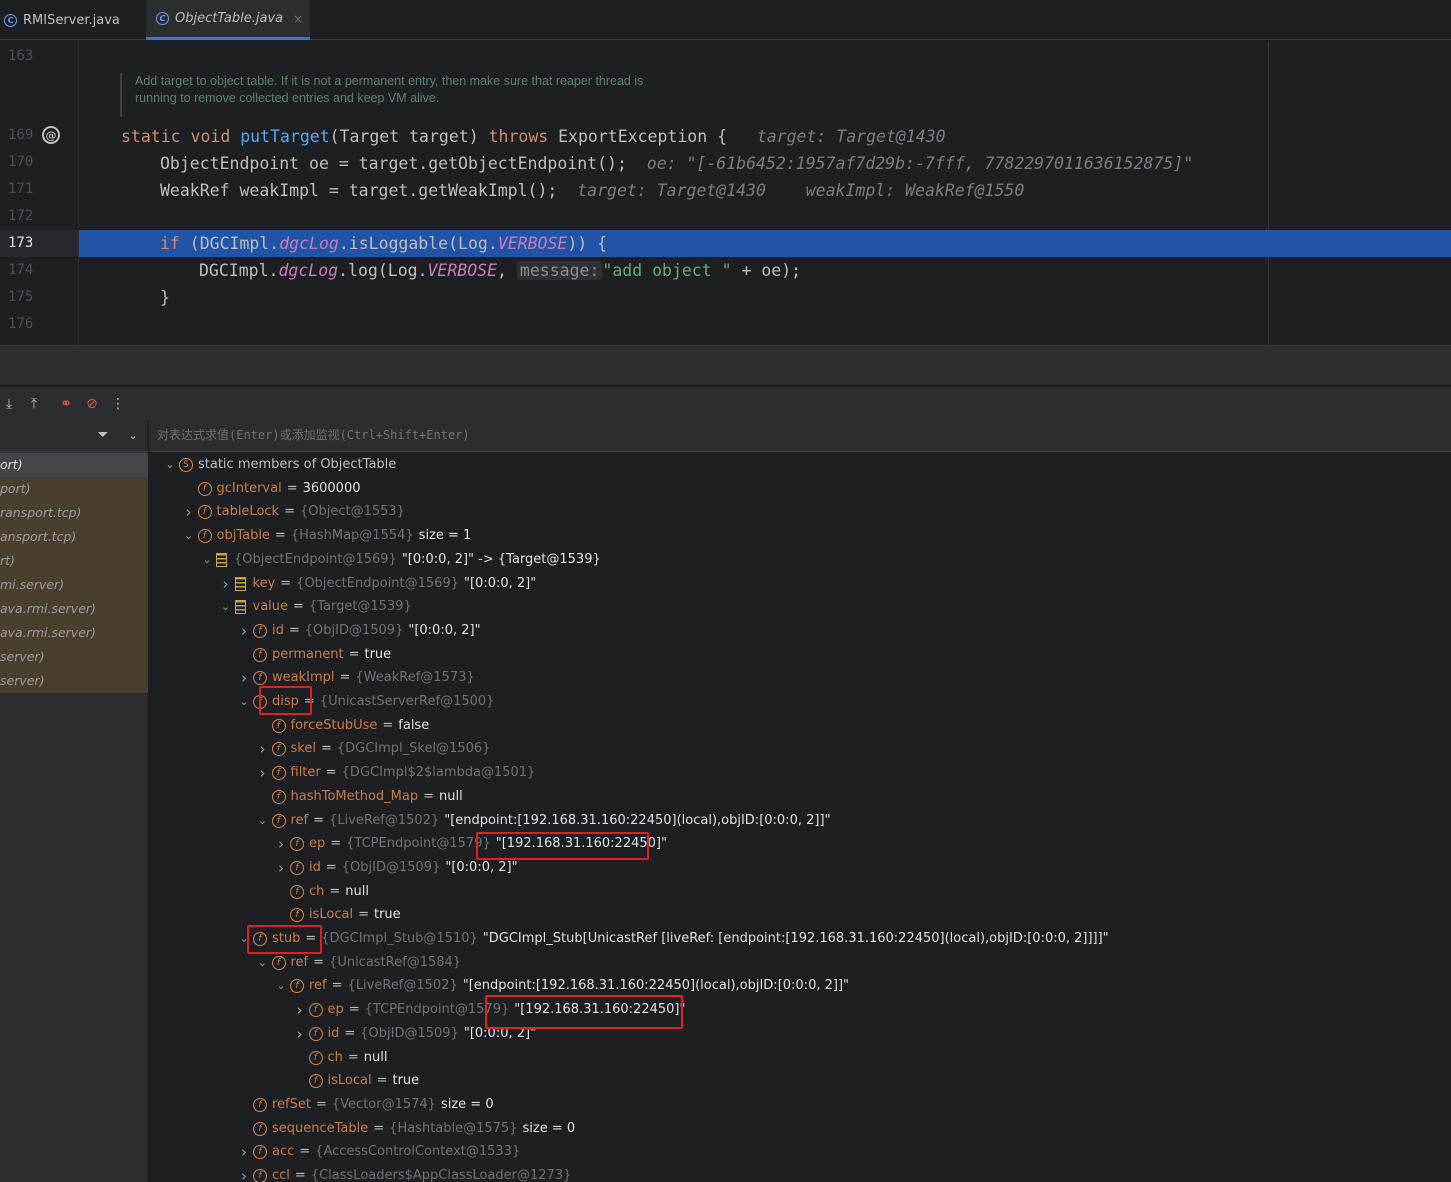  Describe the element at coordinates (372, 749) in the screenshot. I see `variable-row: › f skel = {DGCImpl_Skel@1506}` at that location.